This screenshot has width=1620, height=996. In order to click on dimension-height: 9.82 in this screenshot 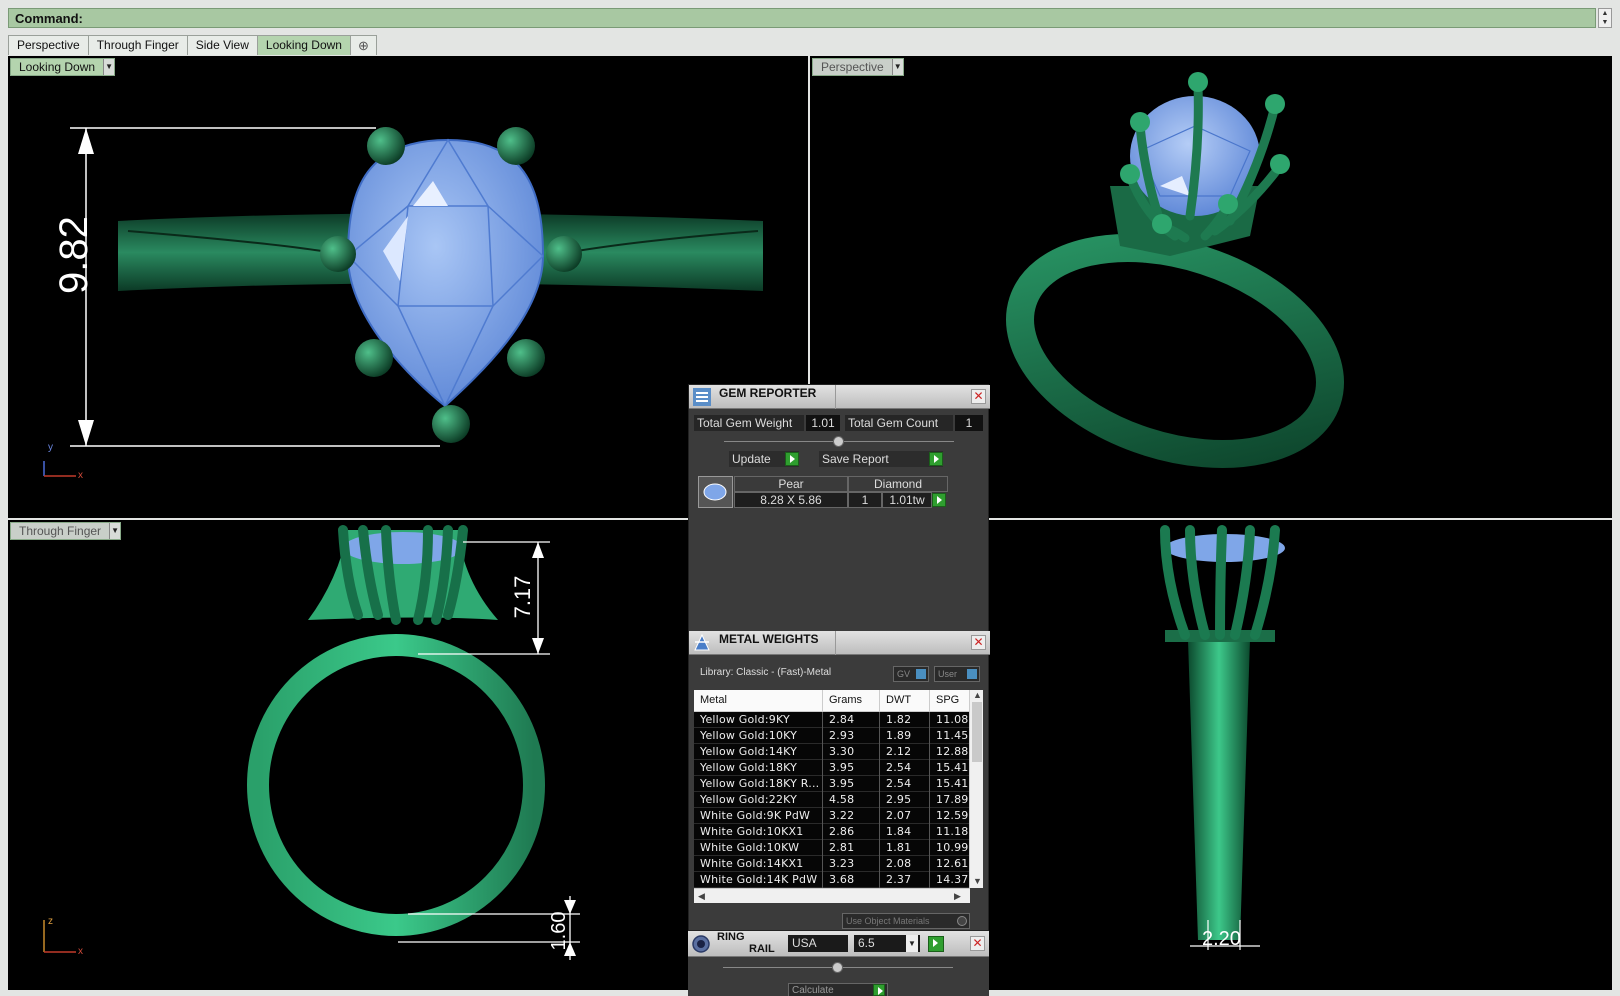, I will do `click(74, 255)`.